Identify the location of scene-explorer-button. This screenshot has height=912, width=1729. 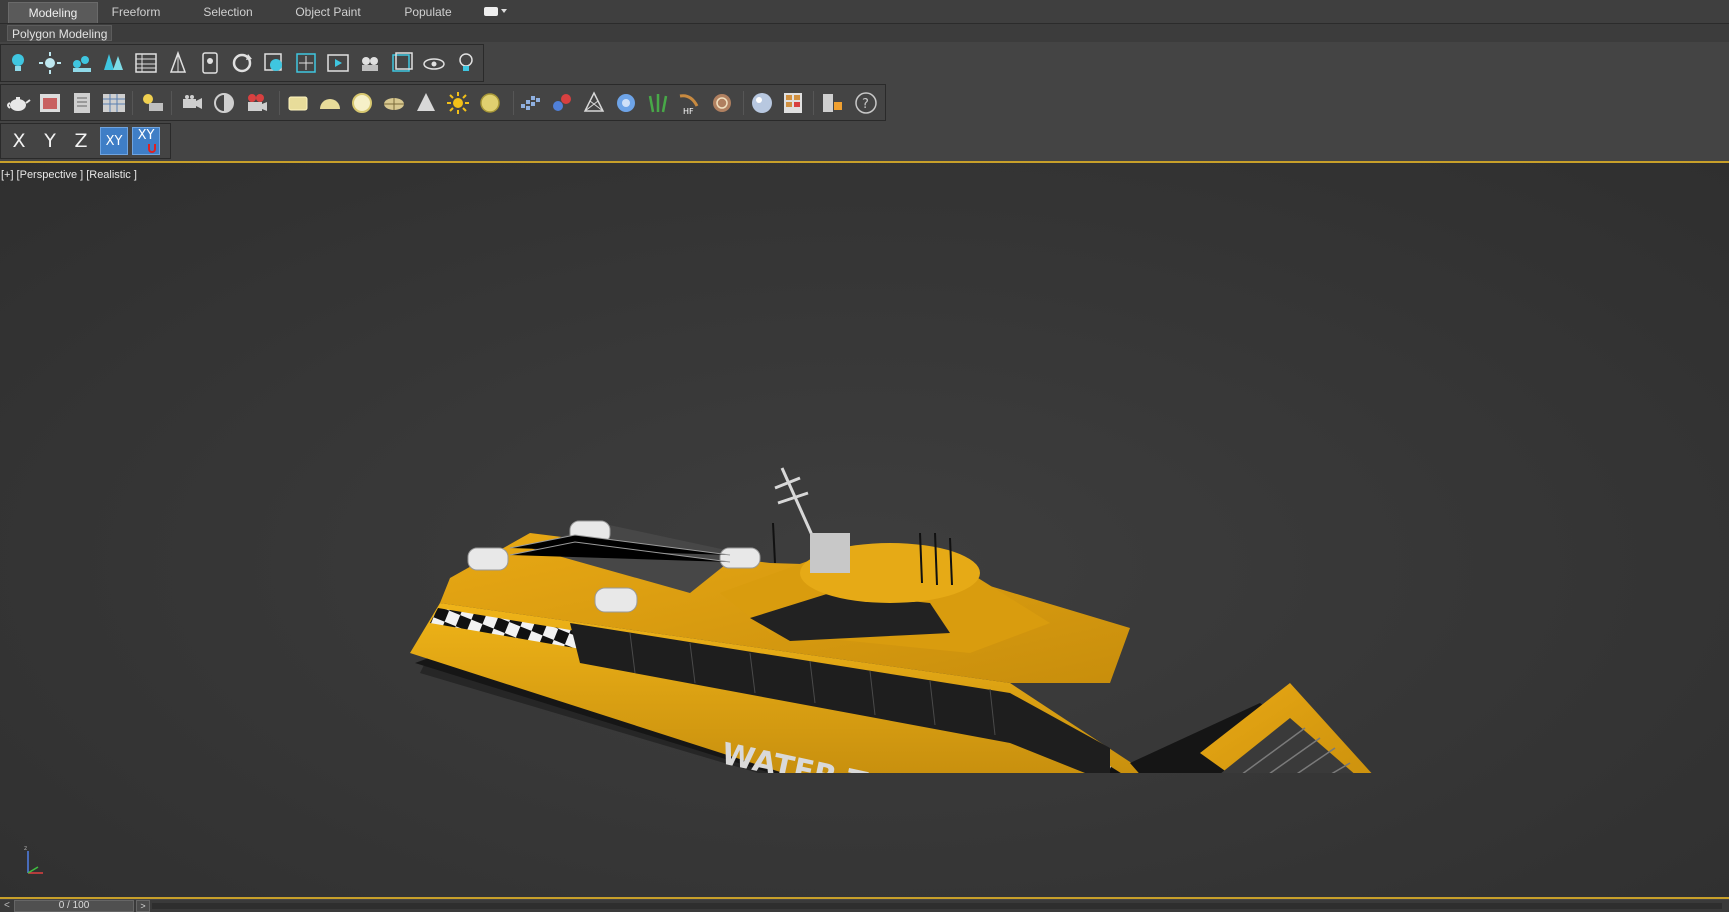
(832, 103).